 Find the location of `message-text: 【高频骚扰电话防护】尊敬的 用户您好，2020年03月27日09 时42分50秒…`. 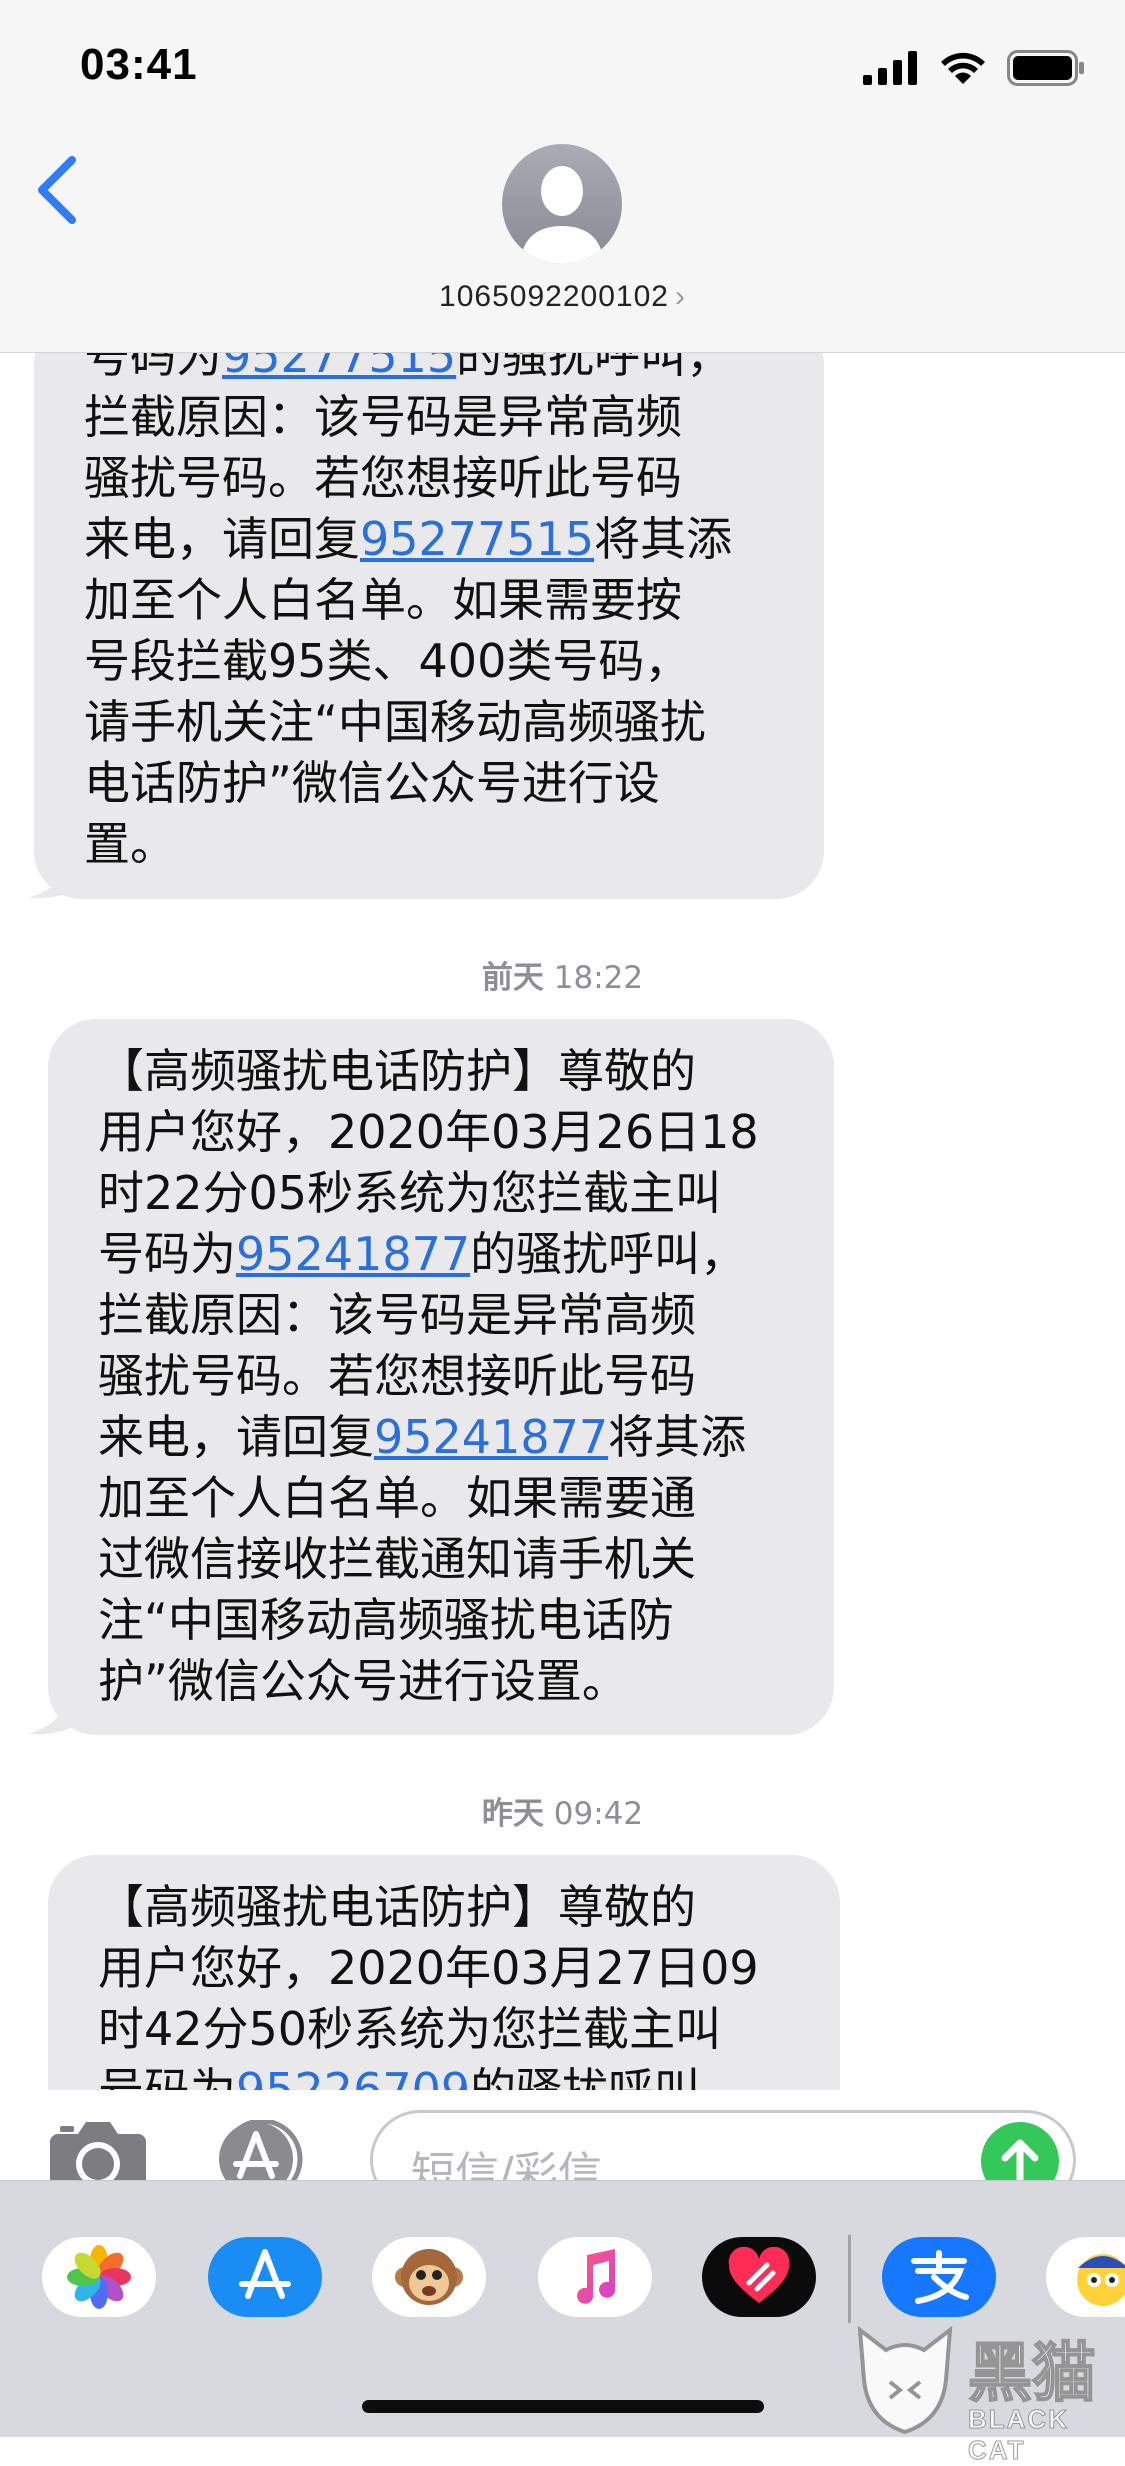

message-text: 【高频骚扰电话防护】尊敬的 用户您好，2020年03月27日09 时42分50秒… is located at coordinates (428, 1985).